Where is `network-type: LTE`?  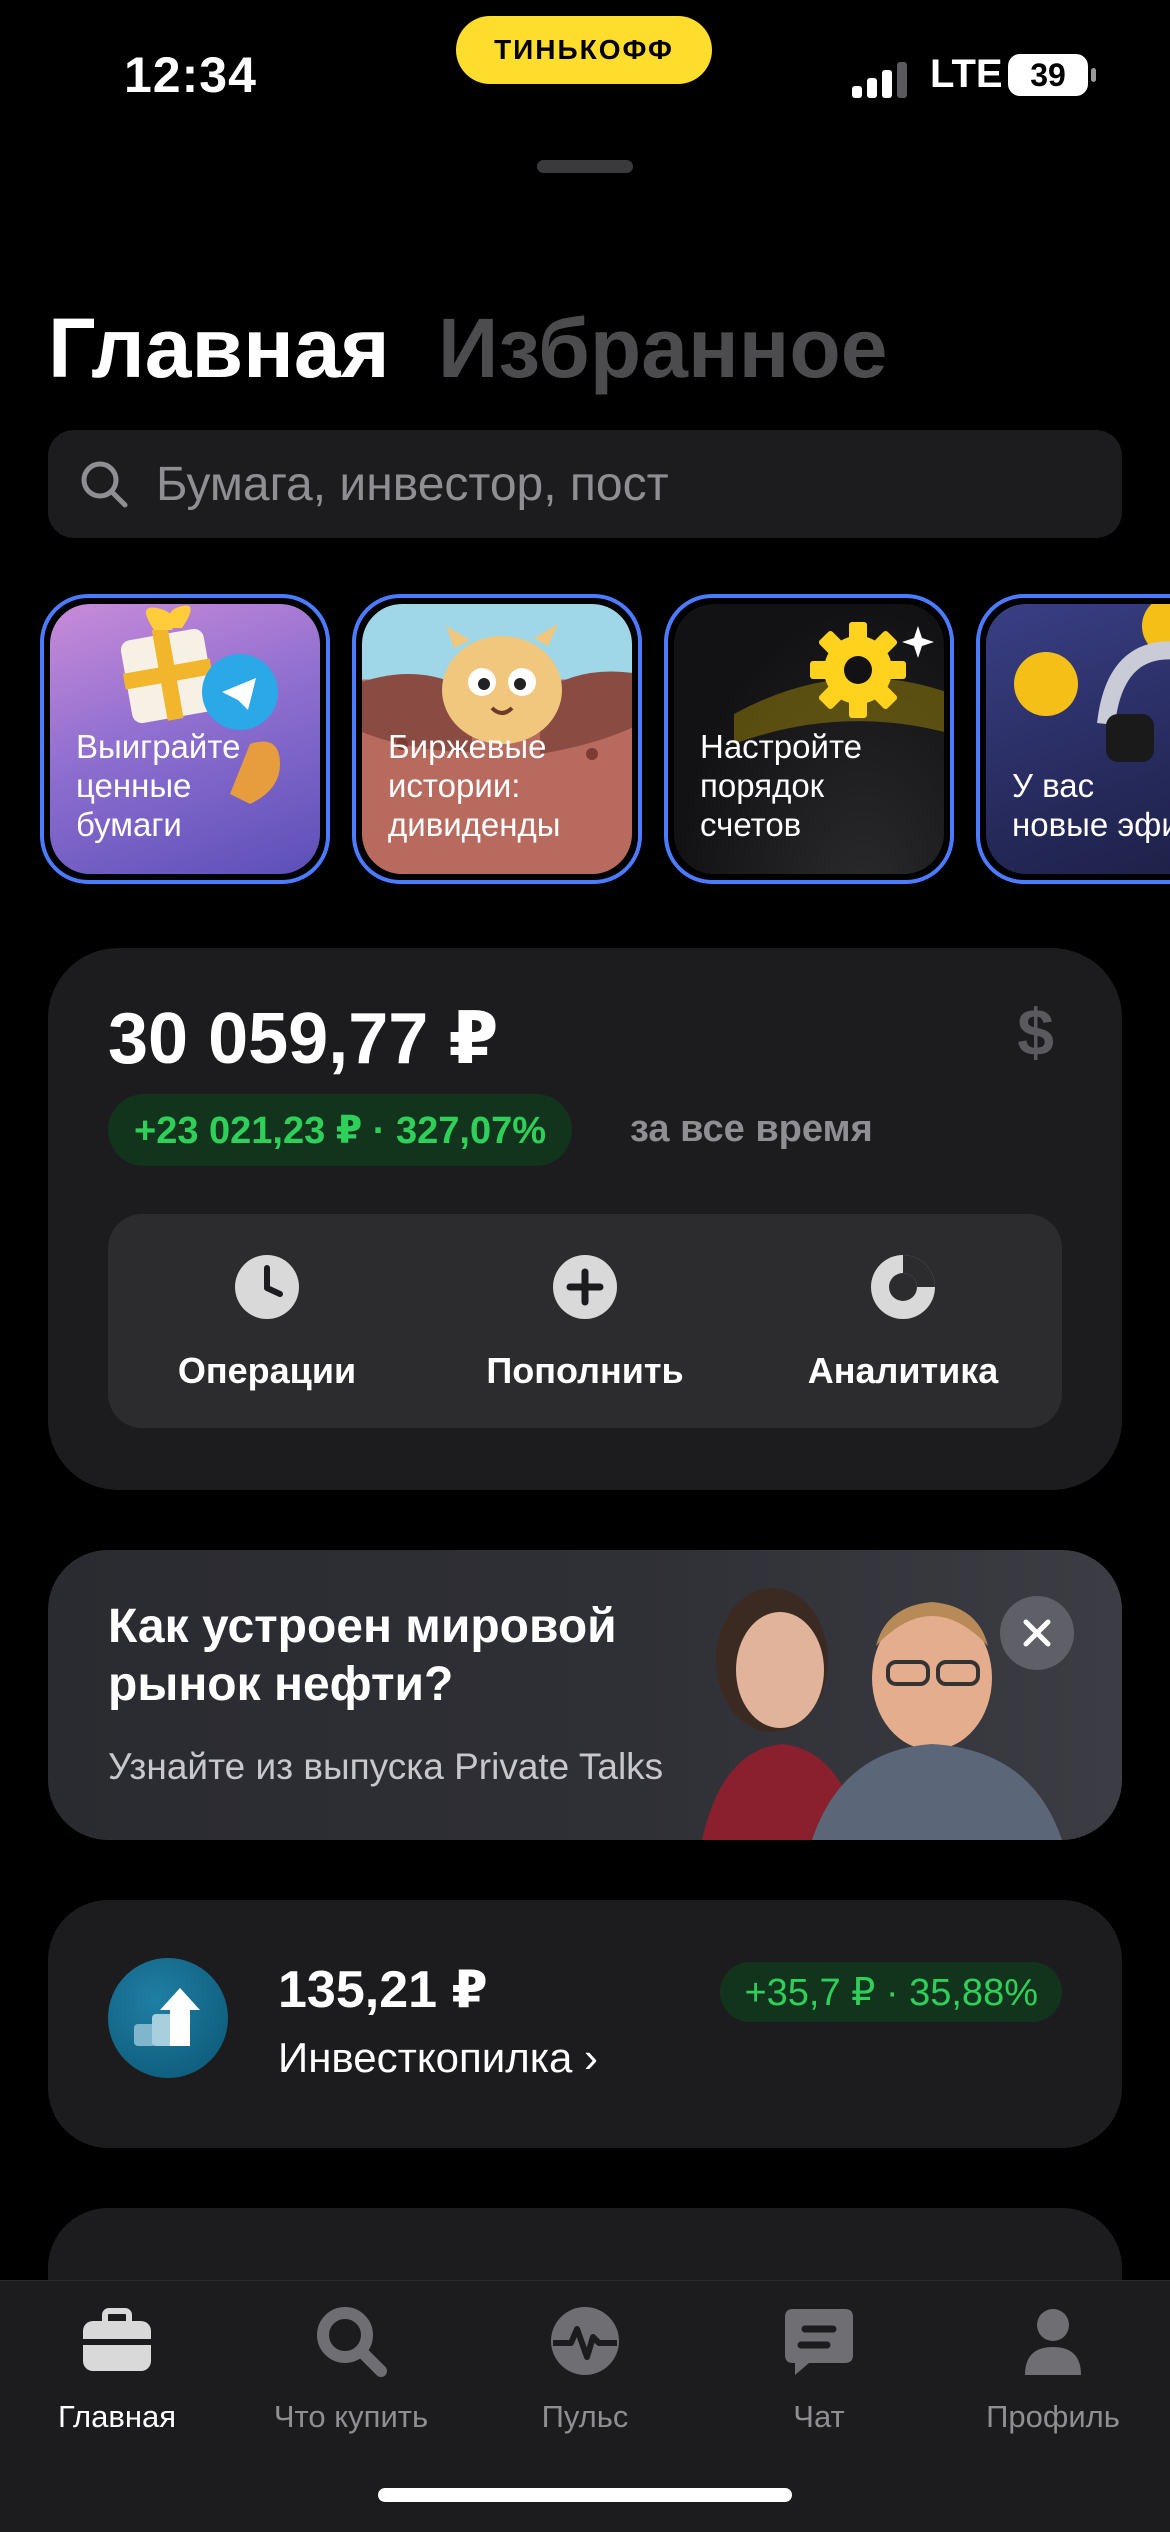
network-type: LTE is located at coordinates (966, 74).